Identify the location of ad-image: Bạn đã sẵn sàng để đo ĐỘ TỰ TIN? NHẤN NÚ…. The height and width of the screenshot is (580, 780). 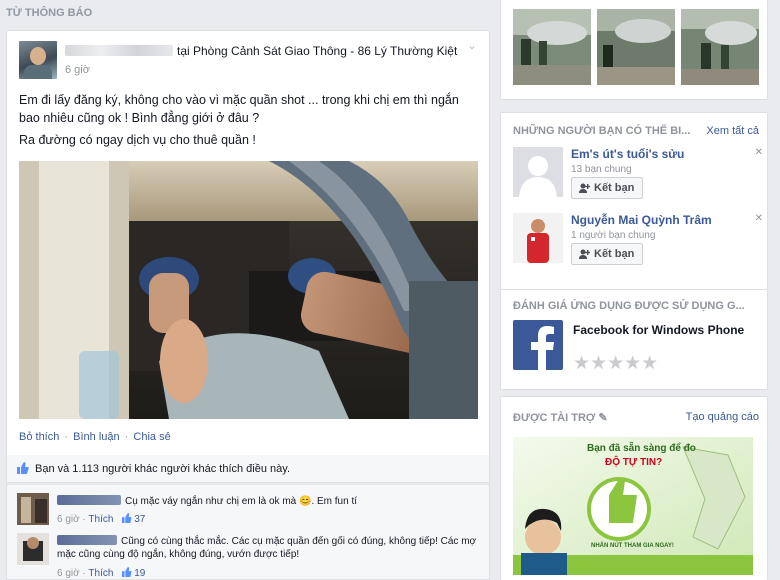
(633, 506).